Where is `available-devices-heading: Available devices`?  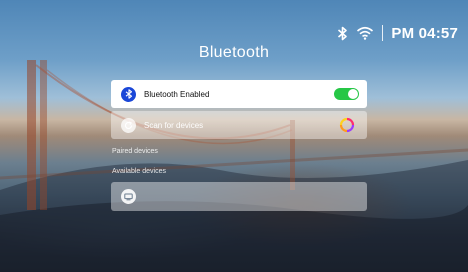
available-devices-heading: Available devices is located at coordinates (139, 171).